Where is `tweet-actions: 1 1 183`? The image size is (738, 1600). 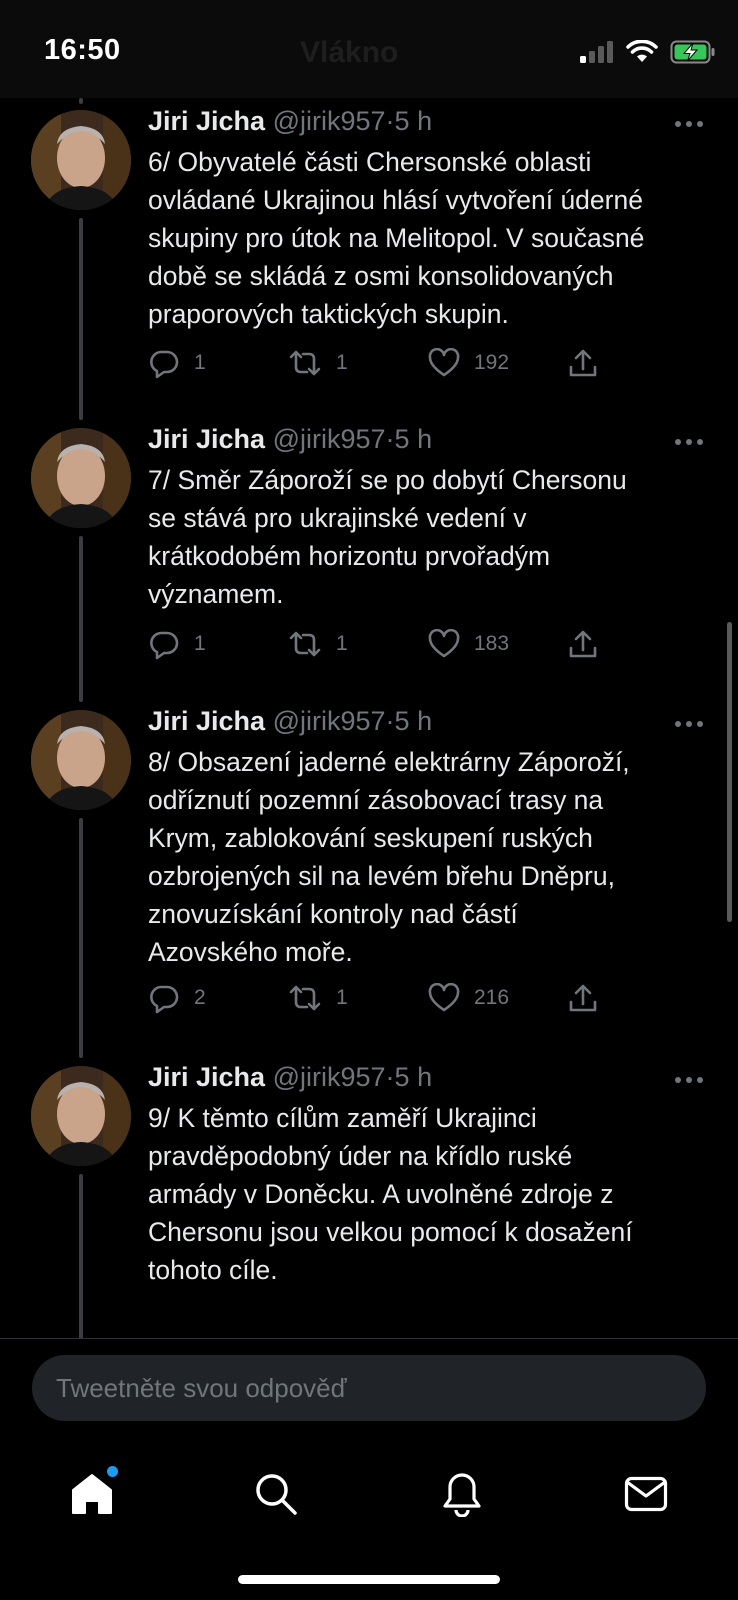
tweet-actions: 1 1 183 is located at coordinates (398, 644).